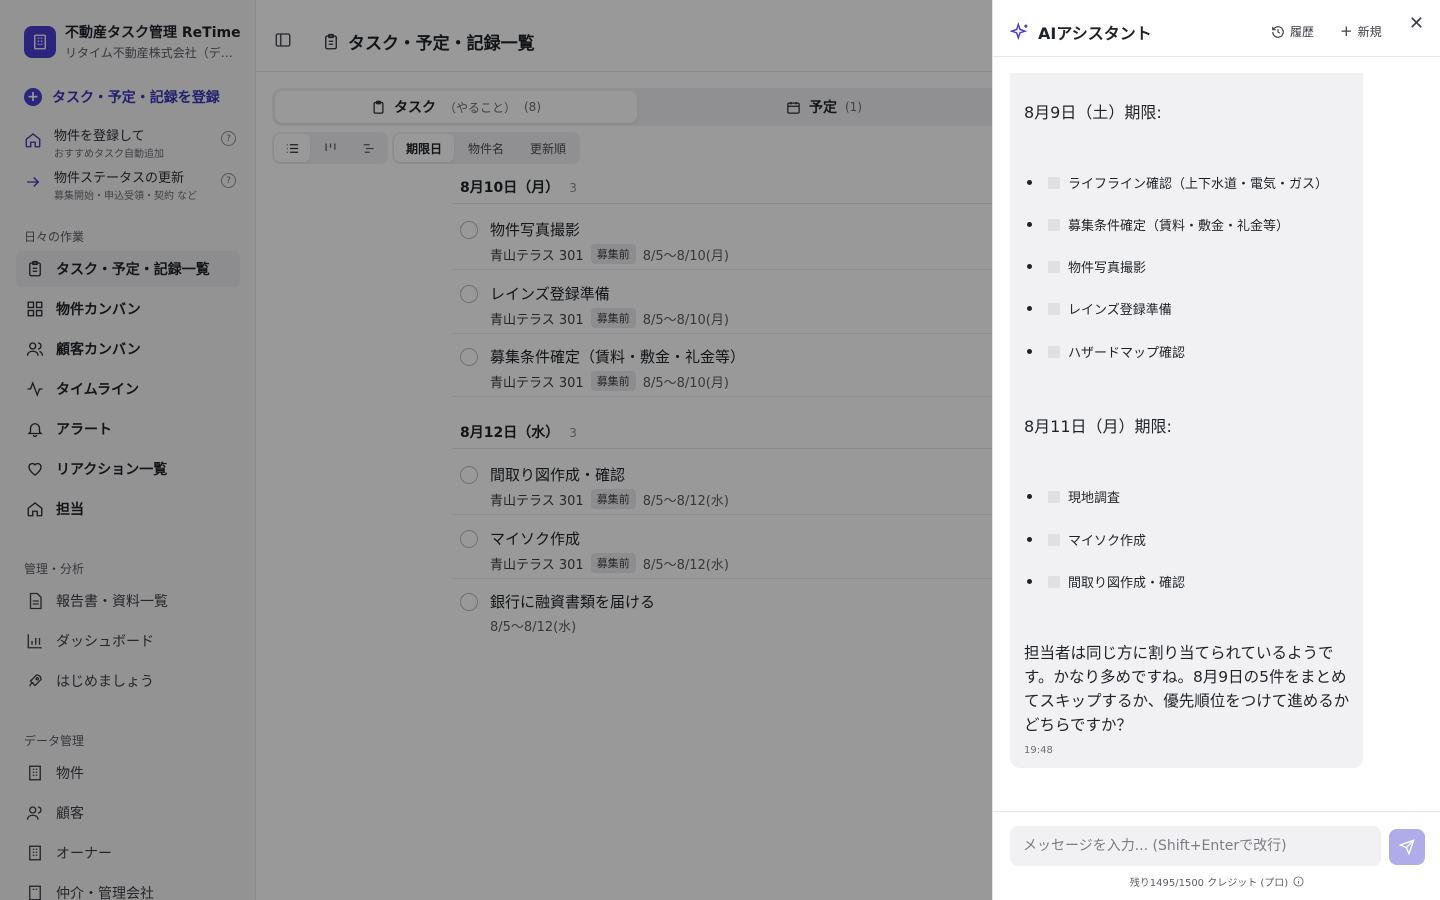 The image size is (1440, 900). Describe the element at coordinates (1195, 846) in the screenshot. I see `message-input` at that location.